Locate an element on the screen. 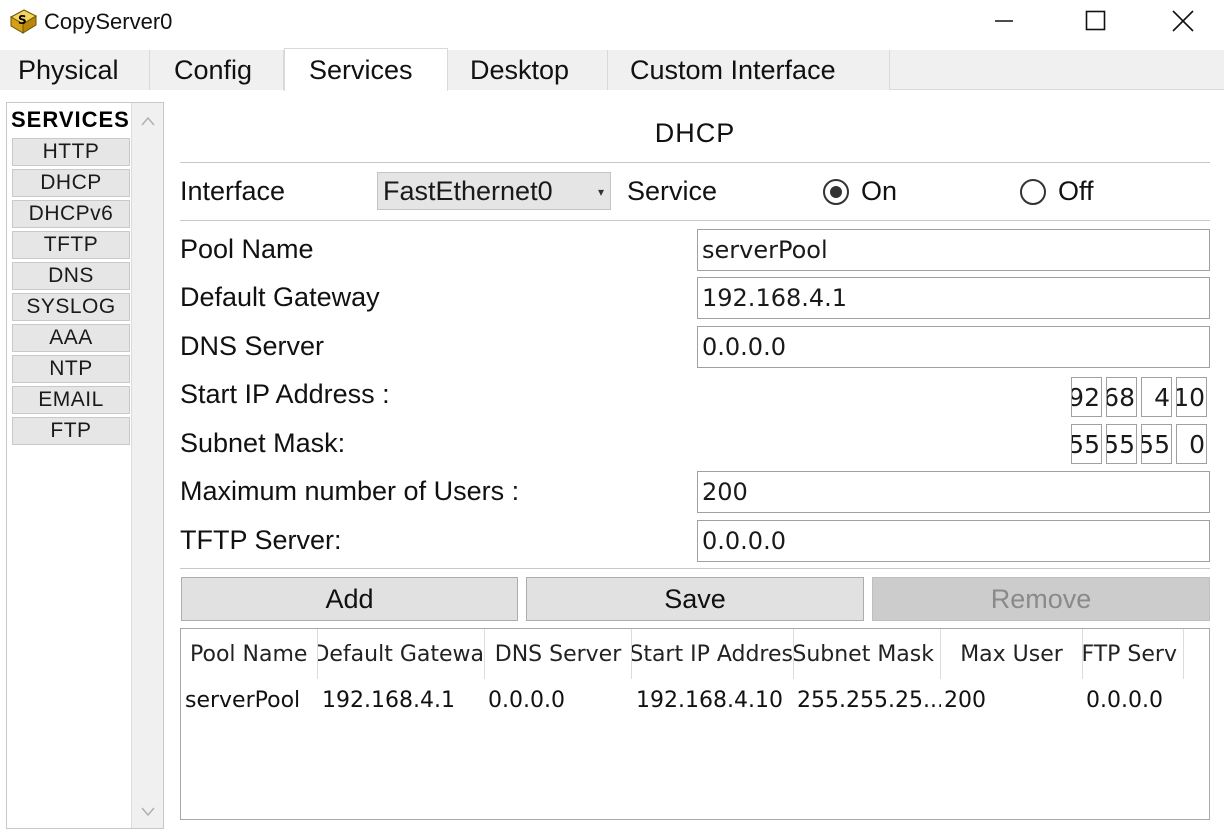 This screenshot has height=829, width=1224. max-users-input: 200 is located at coordinates (953, 492).